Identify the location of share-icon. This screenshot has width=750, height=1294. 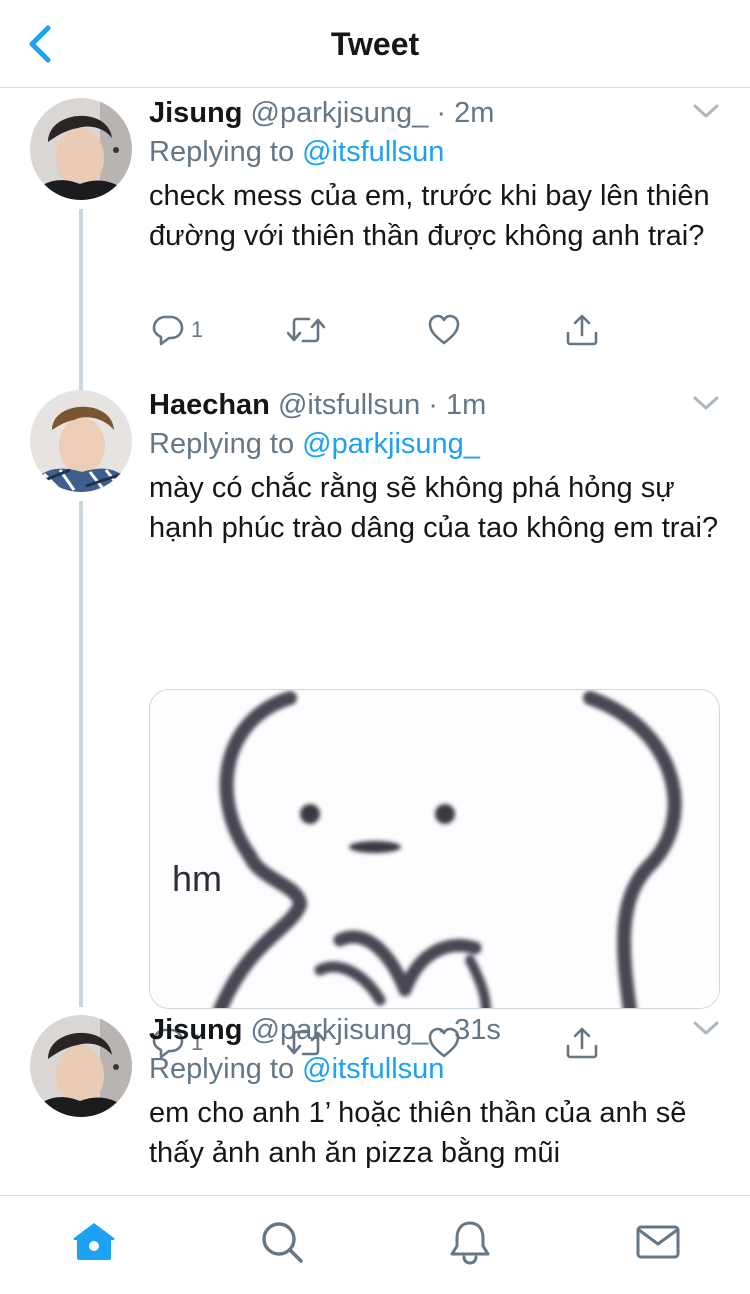
(582, 330).